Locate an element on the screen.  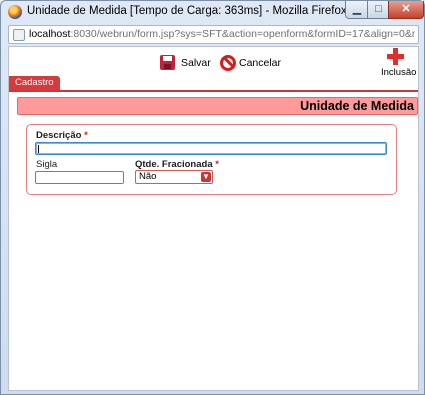
required-marker: * is located at coordinates (86, 135).